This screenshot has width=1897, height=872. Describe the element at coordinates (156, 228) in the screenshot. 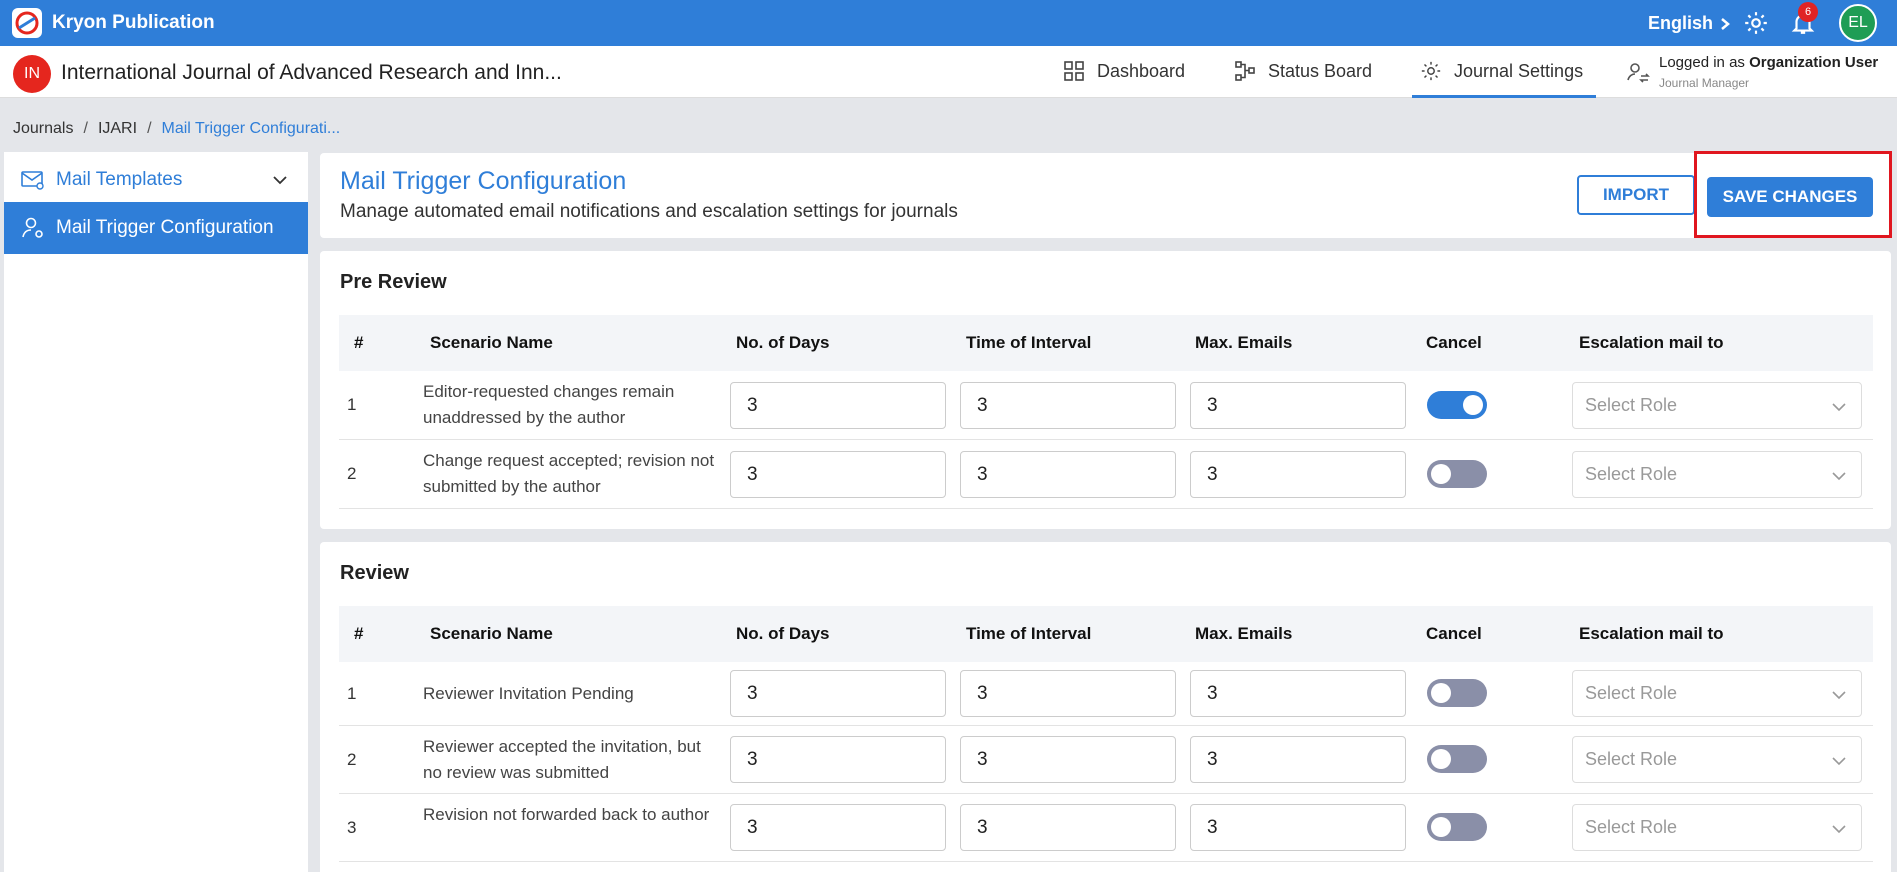

I see `sidebar-item-mail-trigger: Mail Trigger Configuration` at that location.